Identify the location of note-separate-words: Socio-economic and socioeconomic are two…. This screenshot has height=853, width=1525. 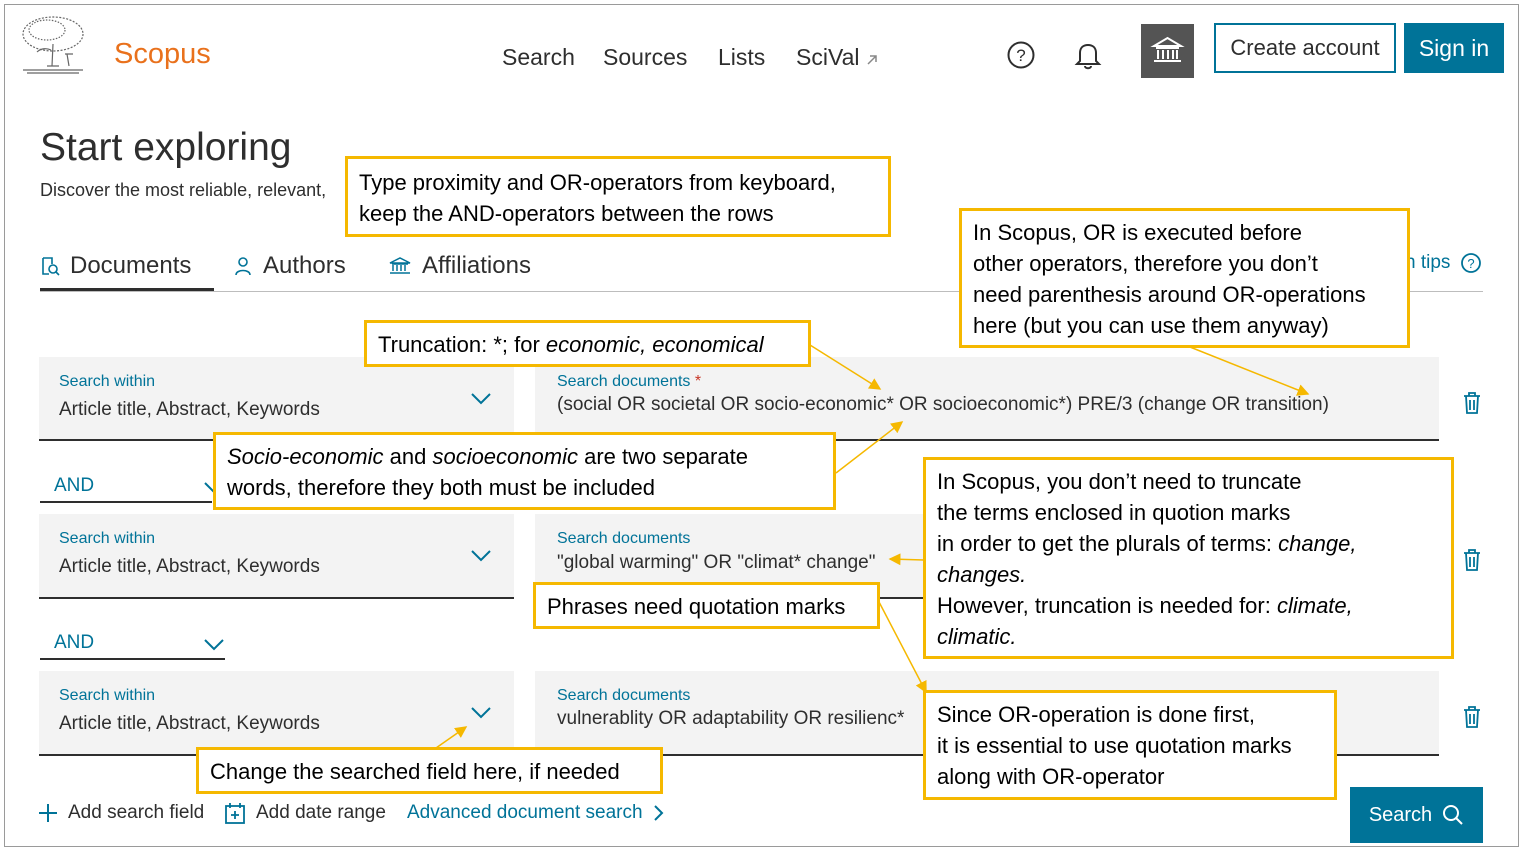
(524, 471).